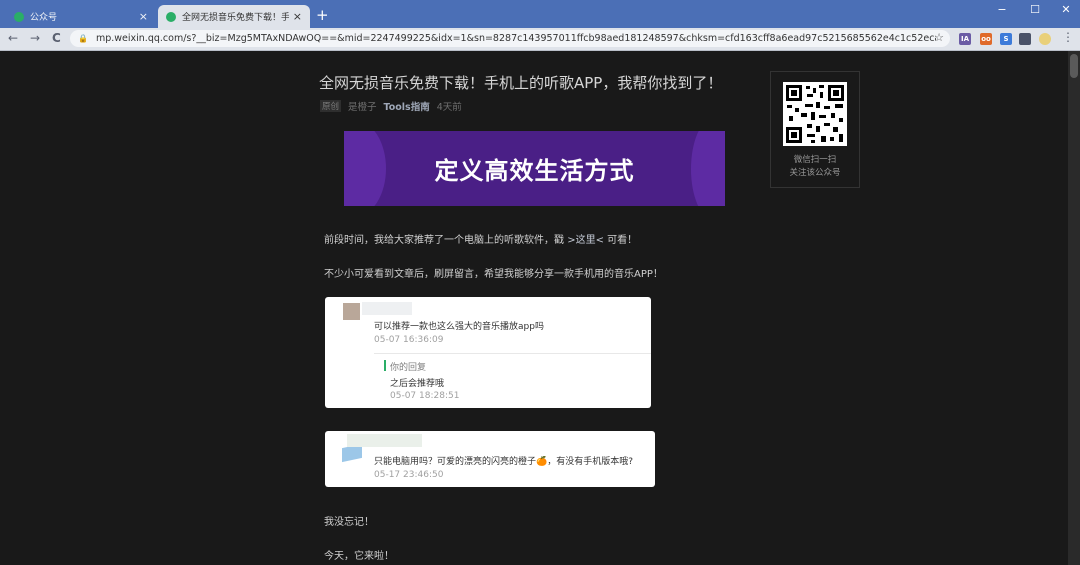 The height and width of the screenshot is (565, 1080). What do you see at coordinates (815, 160) in the screenshot?
I see `qr-caption-line1: 微信扫一扫` at bounding box center [815, 160].